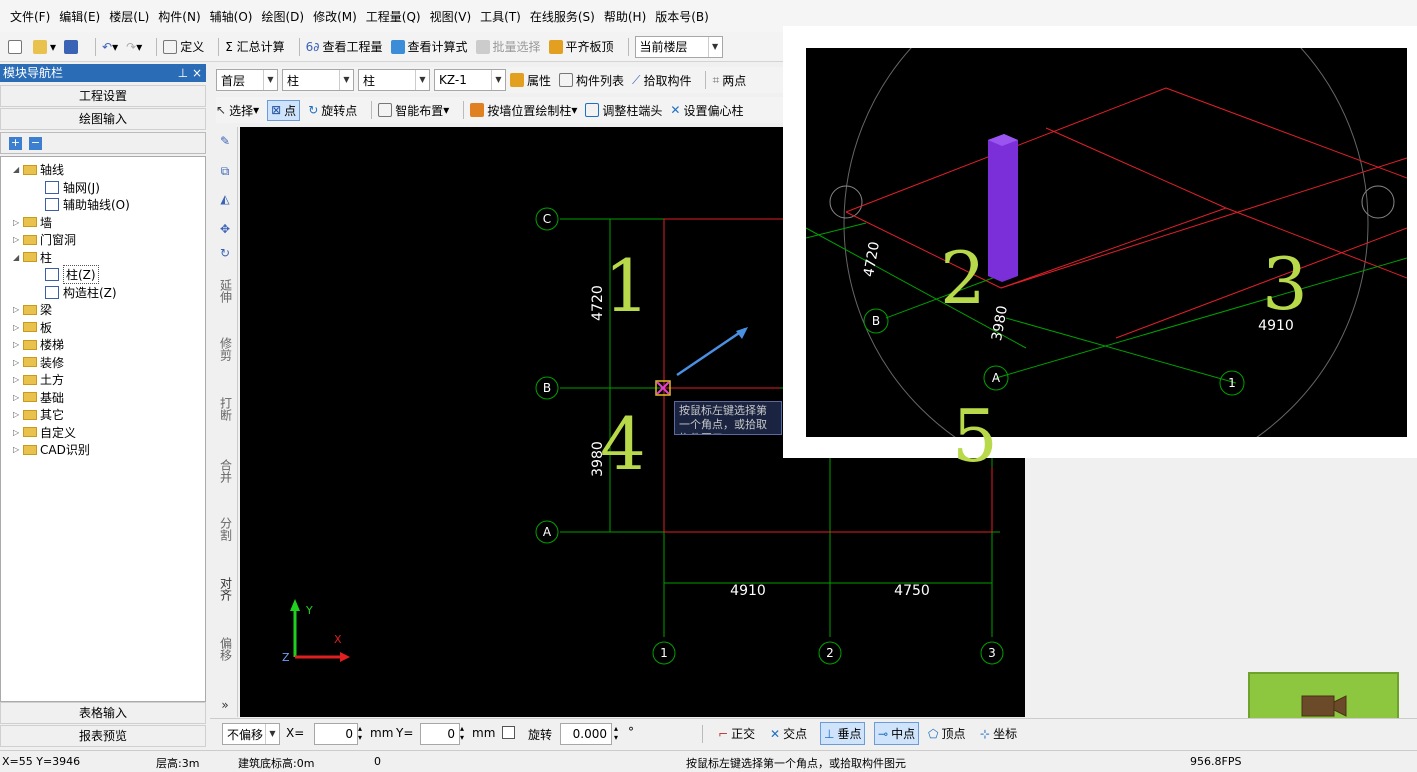 The width and height of the screenshot is (1417, 772). I want to click on tree-item: ▷ 其它, so click(38, 414).